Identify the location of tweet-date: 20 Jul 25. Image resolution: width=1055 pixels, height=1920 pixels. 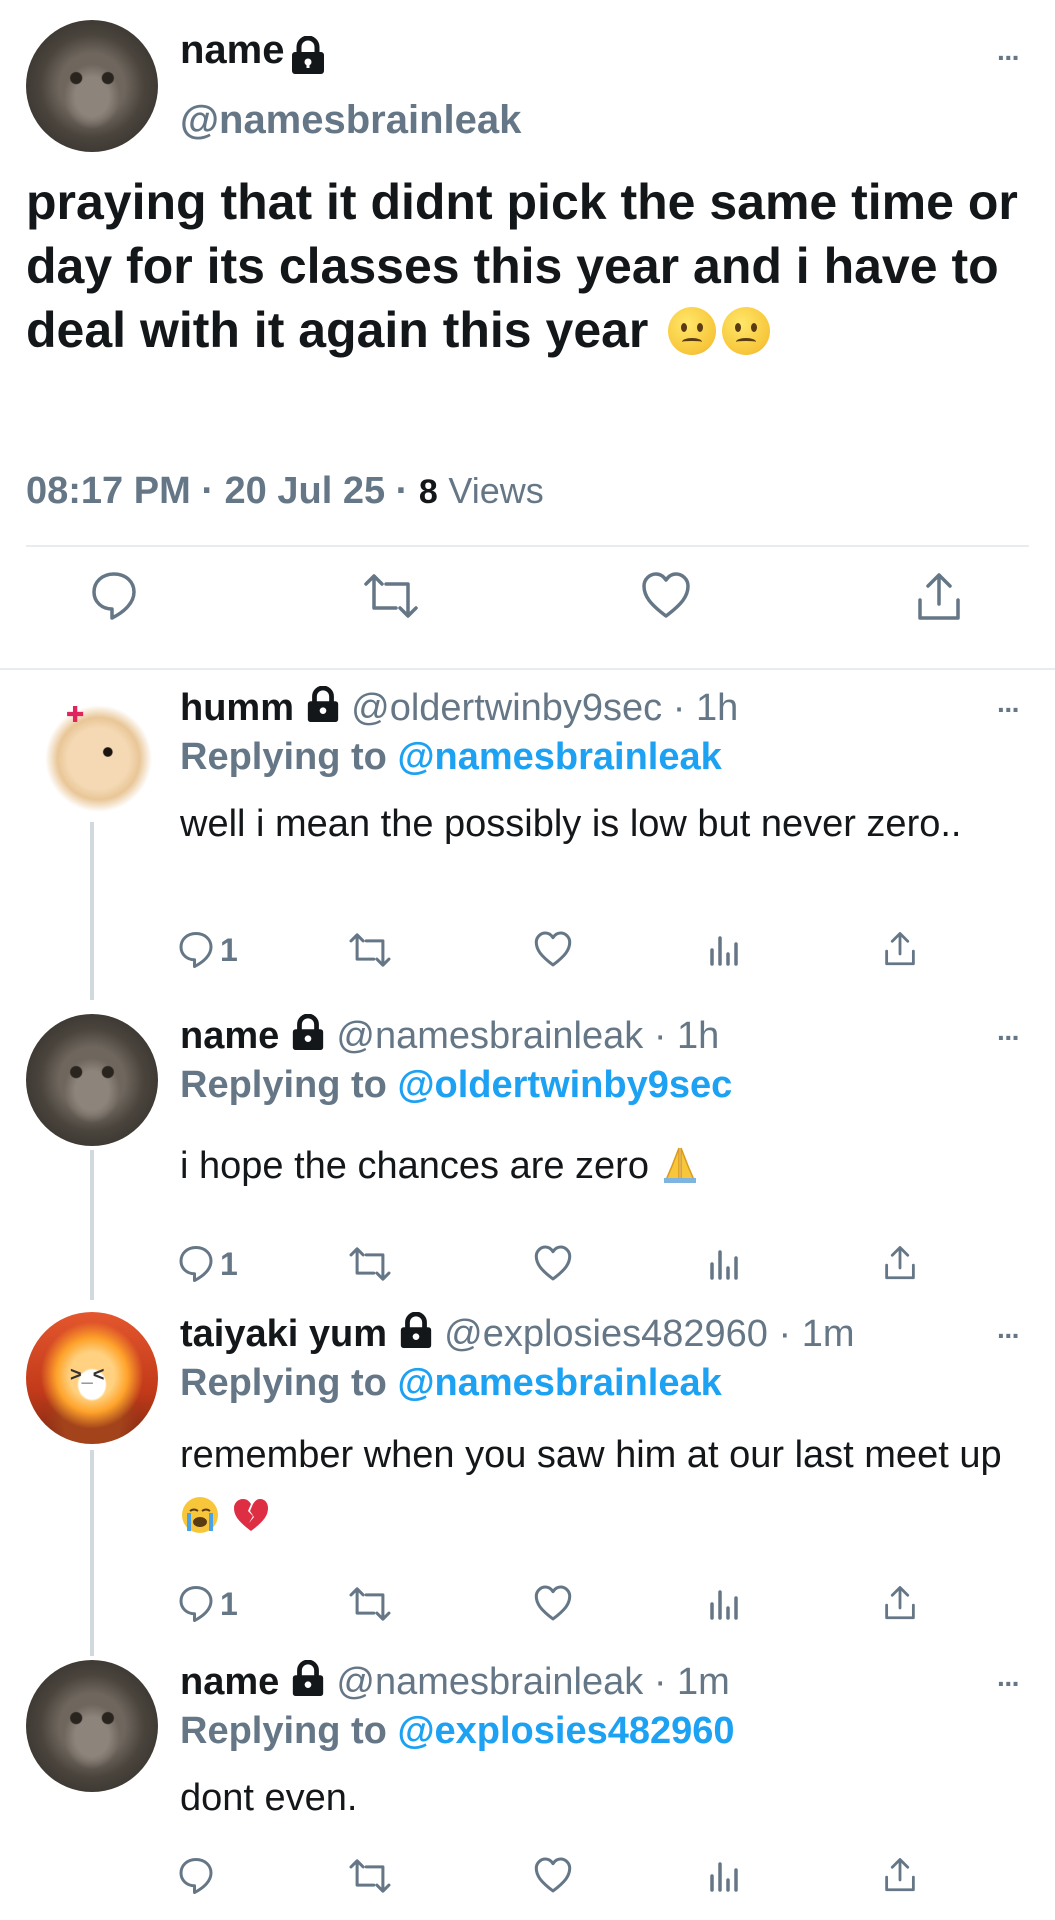
(305, 491).